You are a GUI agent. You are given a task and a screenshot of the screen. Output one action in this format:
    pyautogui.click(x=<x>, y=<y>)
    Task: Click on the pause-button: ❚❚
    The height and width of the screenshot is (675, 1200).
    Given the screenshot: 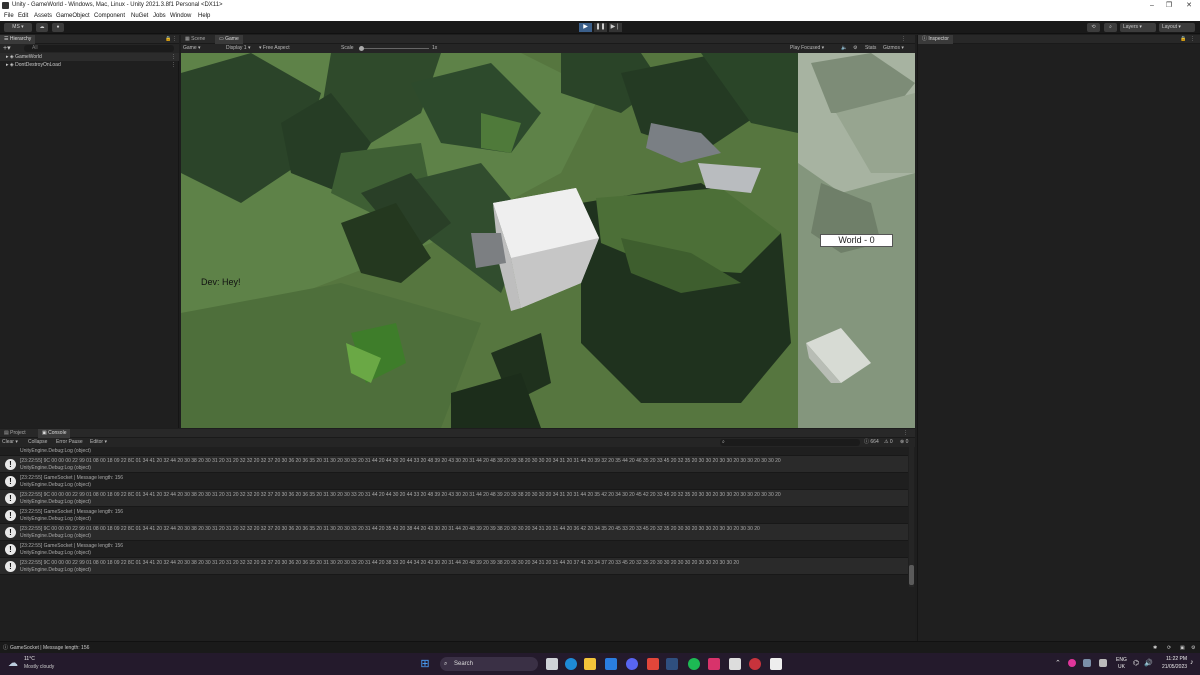 What is the action you would take?
    pyautogui.click(x=600, y=27)
    